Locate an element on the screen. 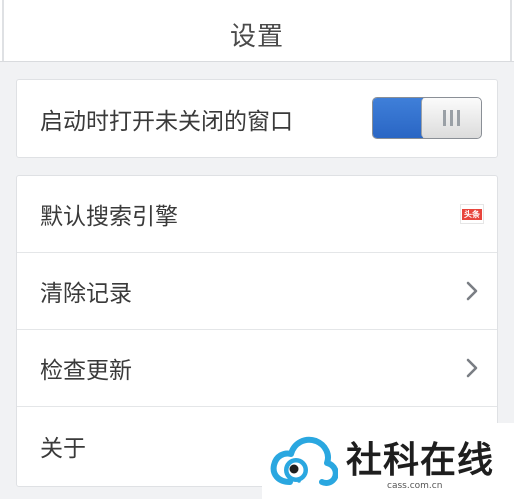  clear-history-label: 清除记录 is located at coordinates (86, 294).